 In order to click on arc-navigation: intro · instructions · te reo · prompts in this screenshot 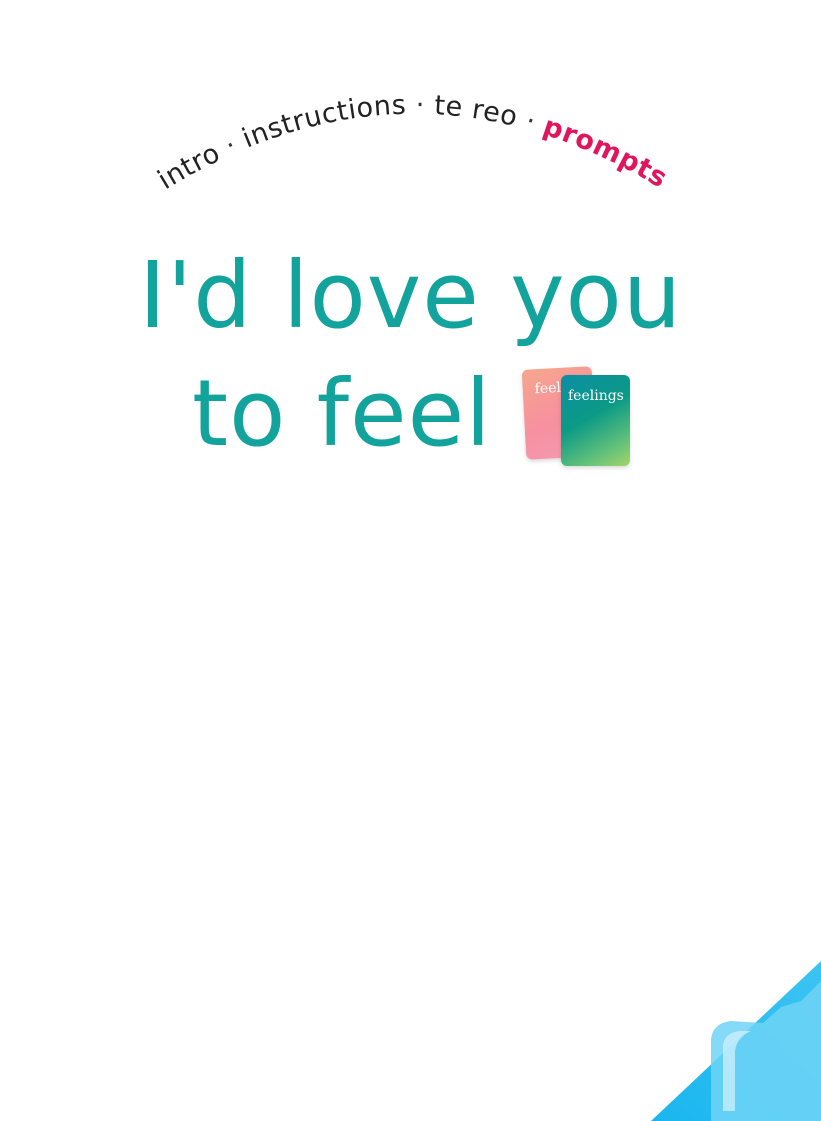, I will do `click(413, 143)`.